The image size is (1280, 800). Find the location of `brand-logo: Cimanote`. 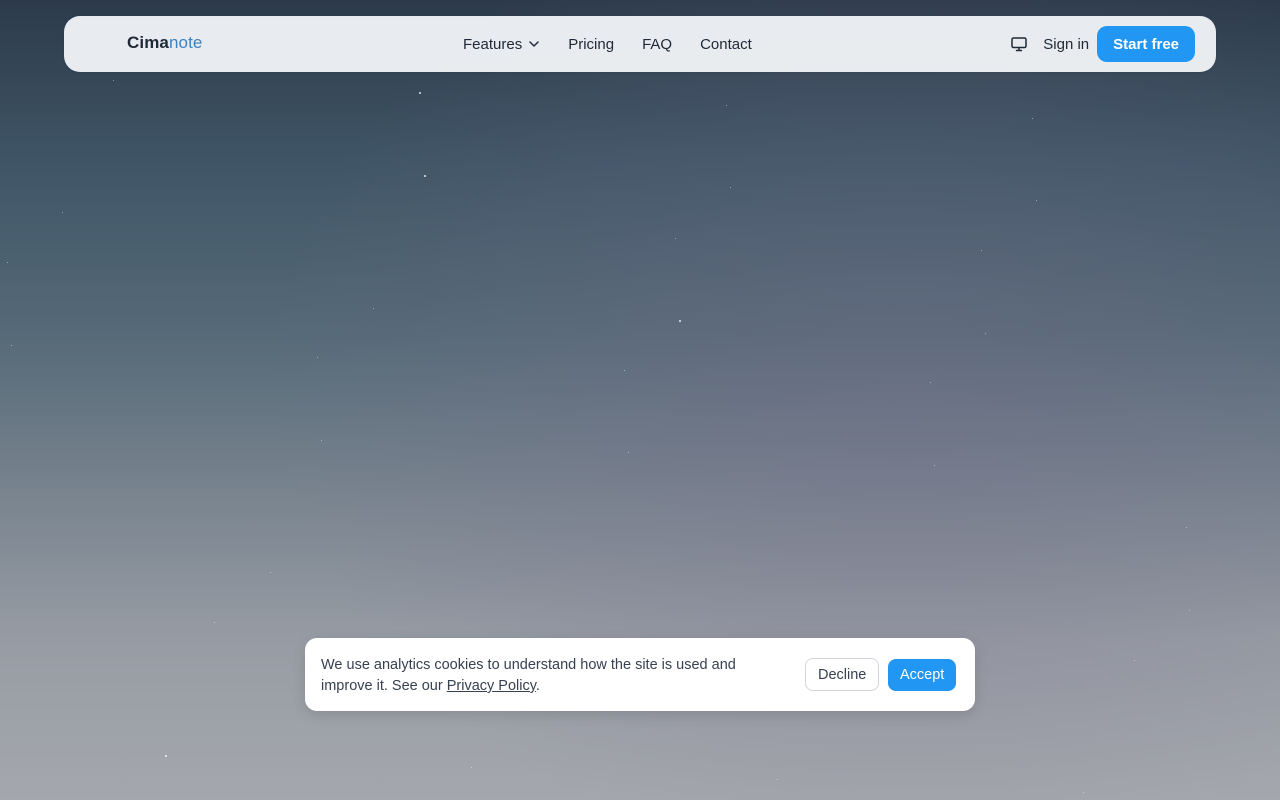

brand-logo: Cimanote is located at coordinates (164, 43).